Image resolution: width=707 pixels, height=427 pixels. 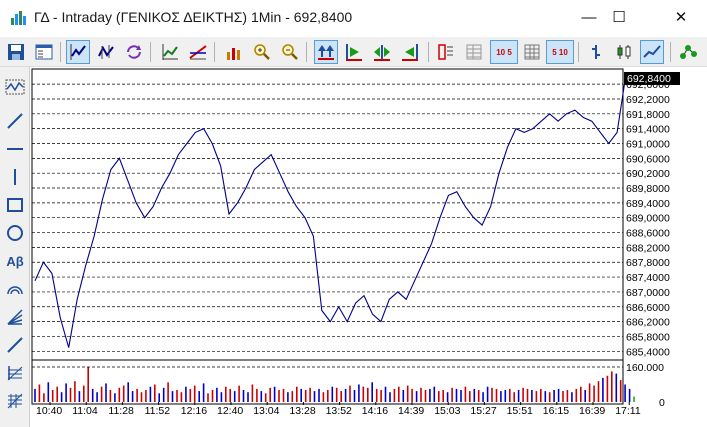 I want to click on grid-button, so click(x=474, y=52).